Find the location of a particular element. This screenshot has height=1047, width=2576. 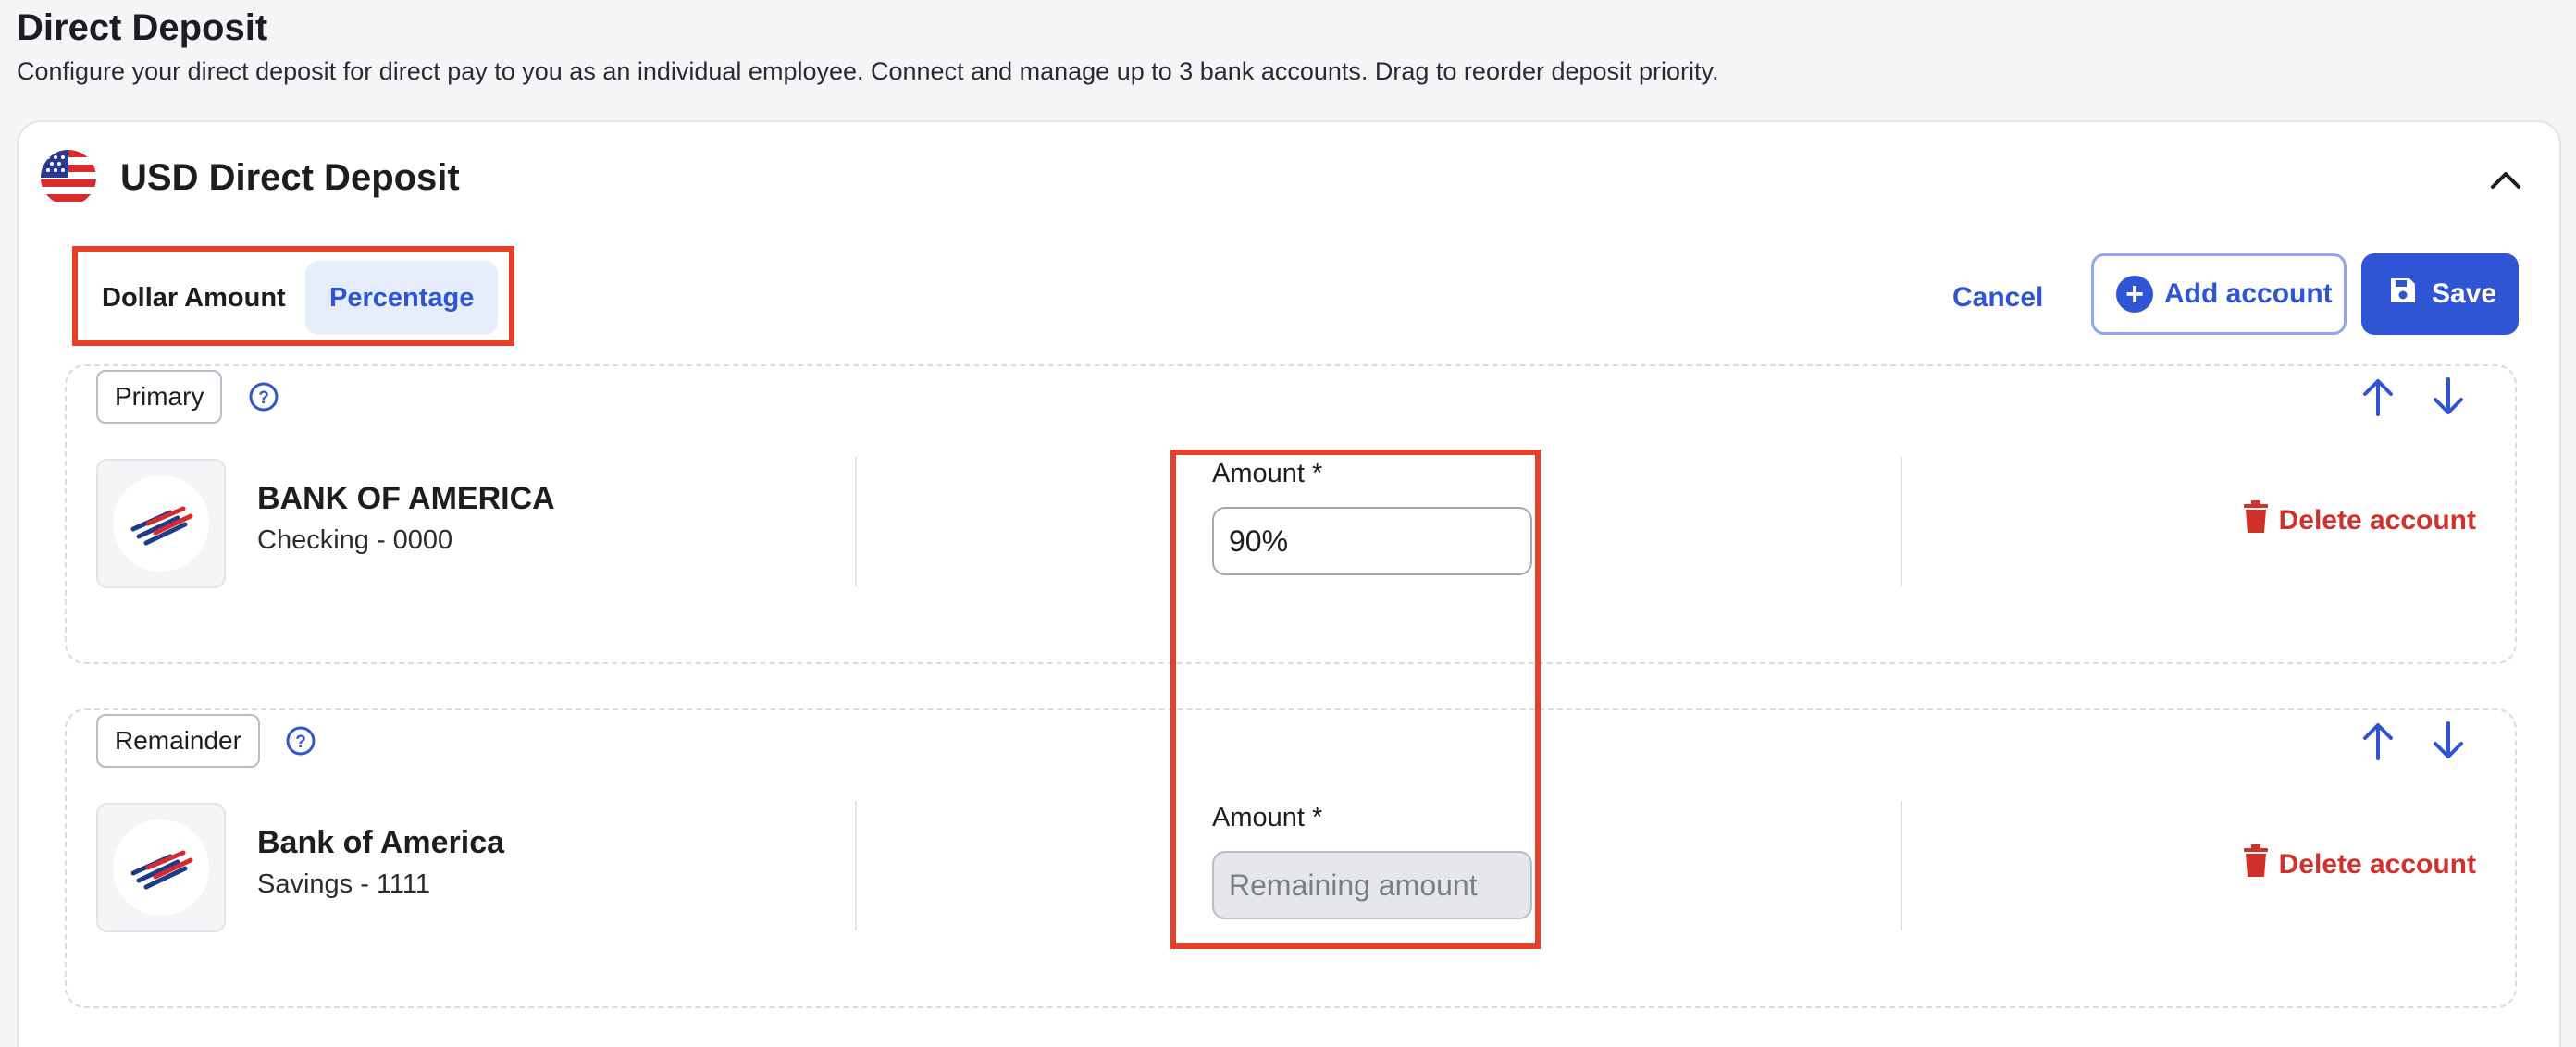

amount-input-disabled: Remaining amount is located at coordinates (1372, 885).